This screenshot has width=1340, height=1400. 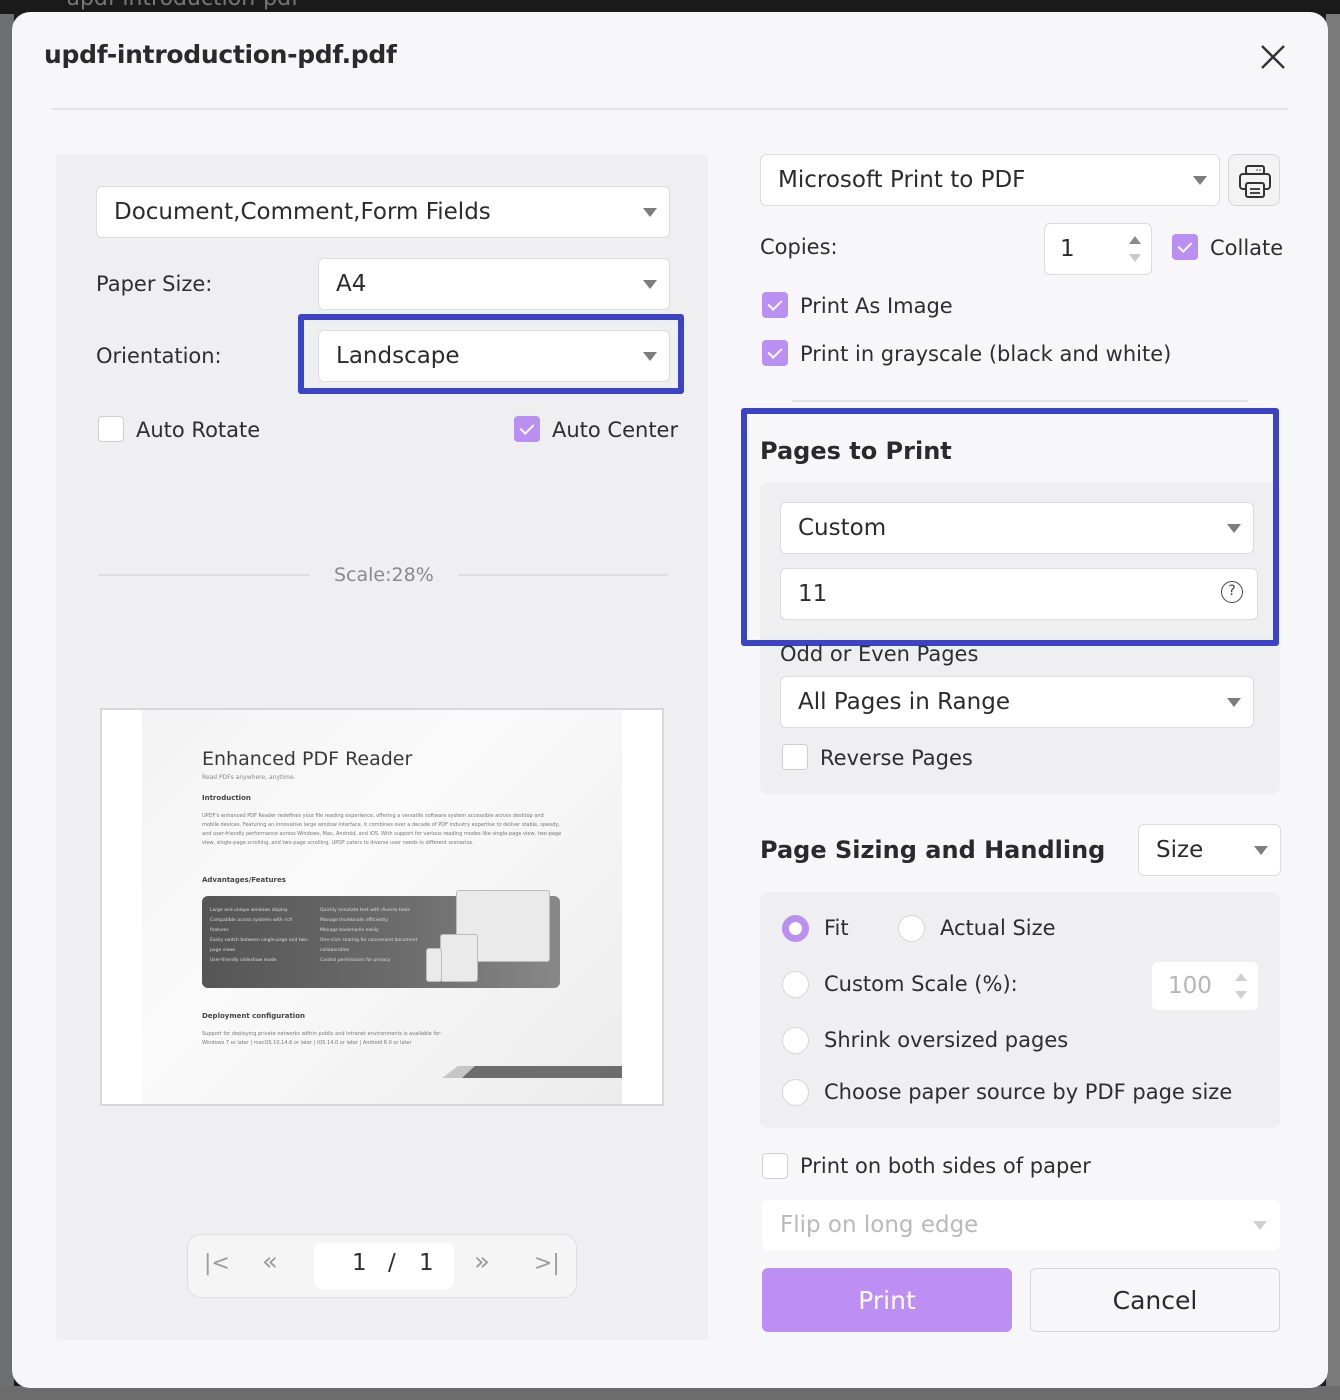 What do you see at coordinates (1333, 707) in the screenshot?
I see `background-right` at bounding box center [1333, 707].